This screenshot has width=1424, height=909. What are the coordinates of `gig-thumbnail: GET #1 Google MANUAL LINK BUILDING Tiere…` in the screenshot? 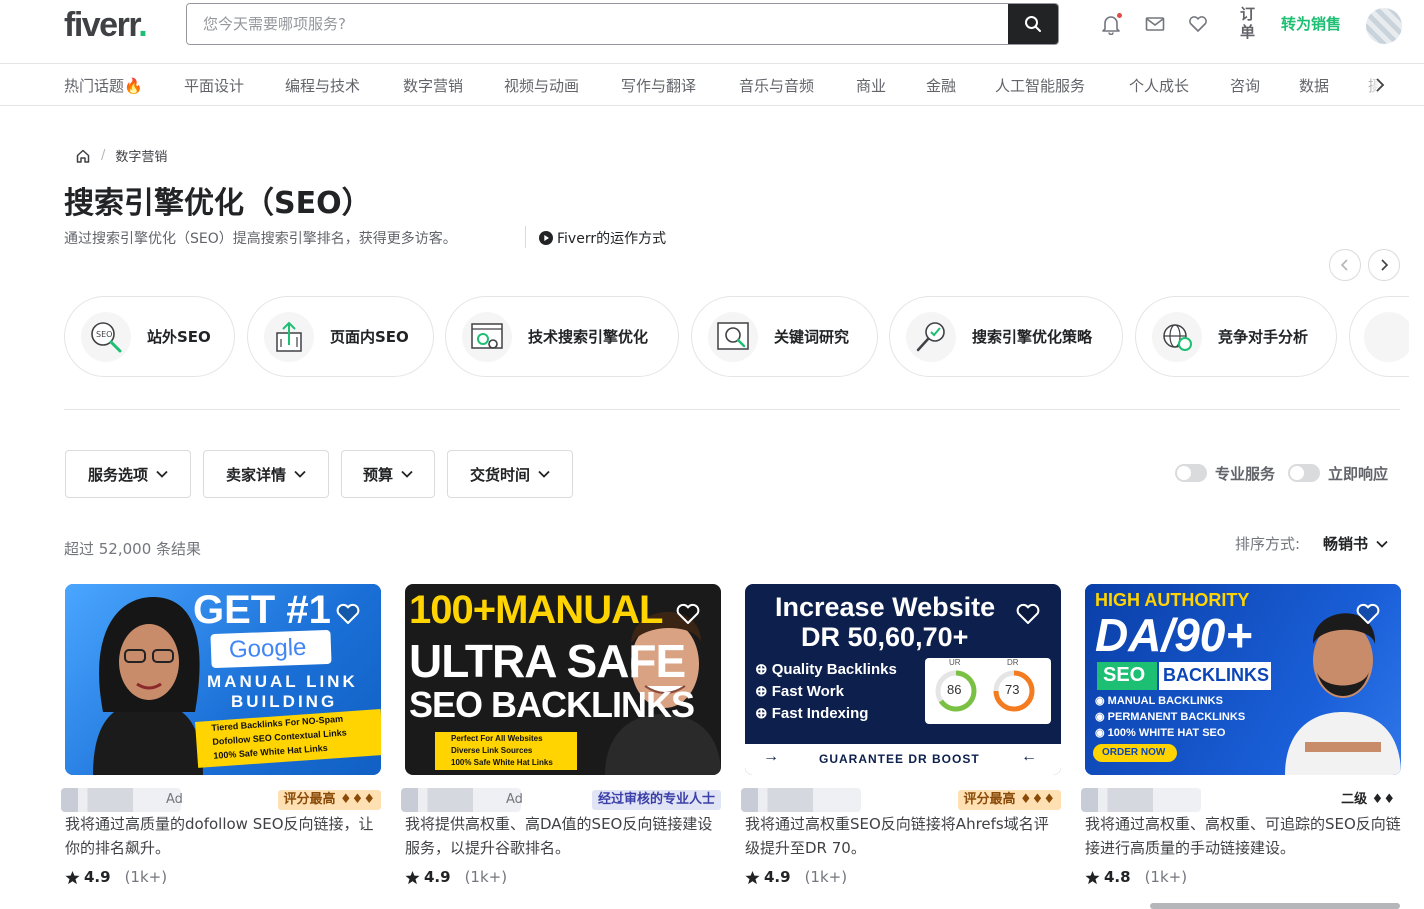 It's located at (223, 679).